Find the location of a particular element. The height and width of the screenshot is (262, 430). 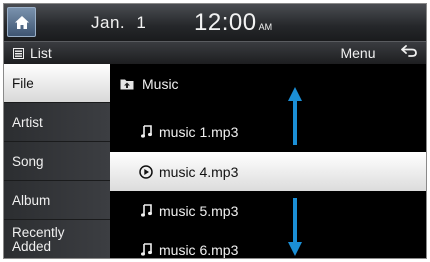

home-button is located at coordinates (21, 22).